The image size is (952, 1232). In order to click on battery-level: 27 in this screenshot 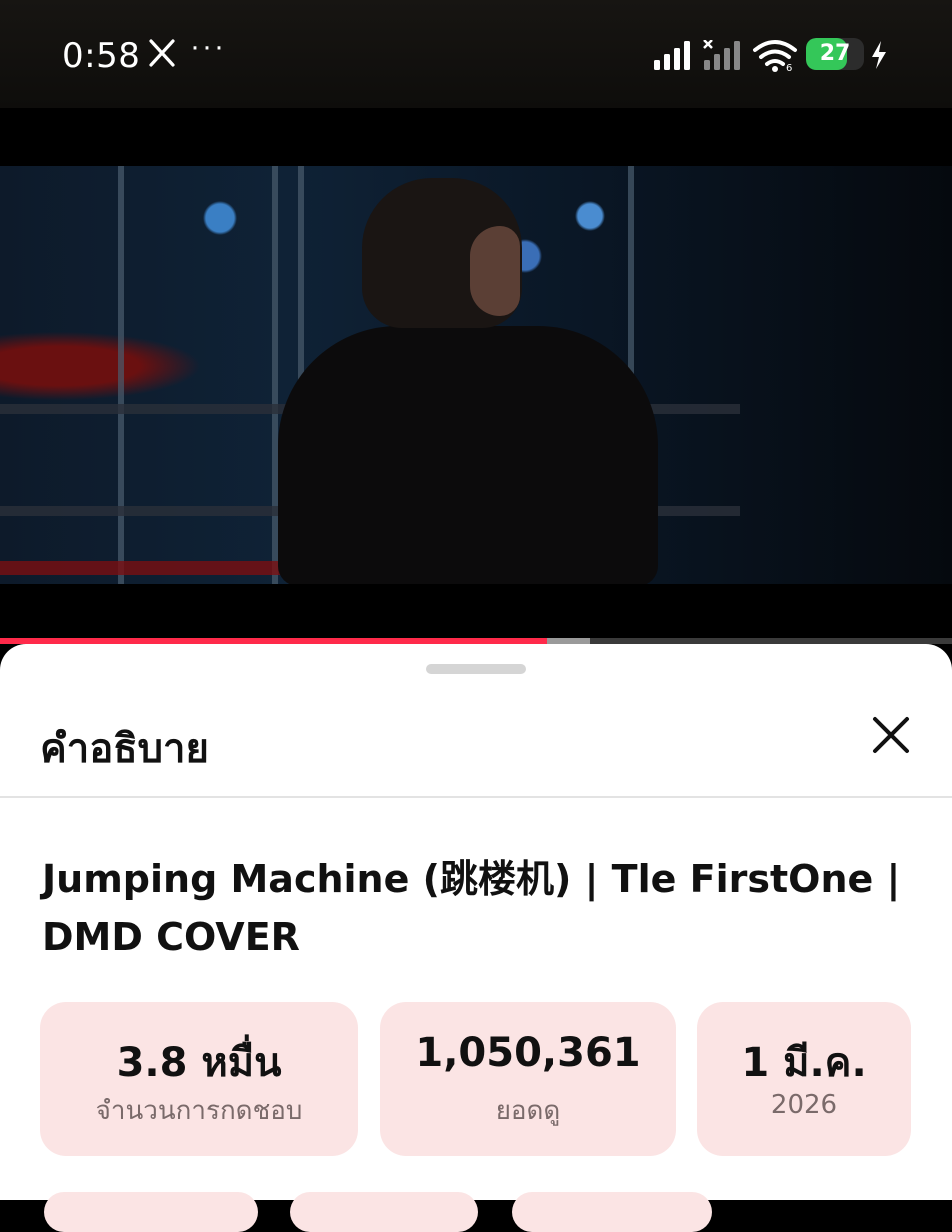, I will do `click(835, 53)`.